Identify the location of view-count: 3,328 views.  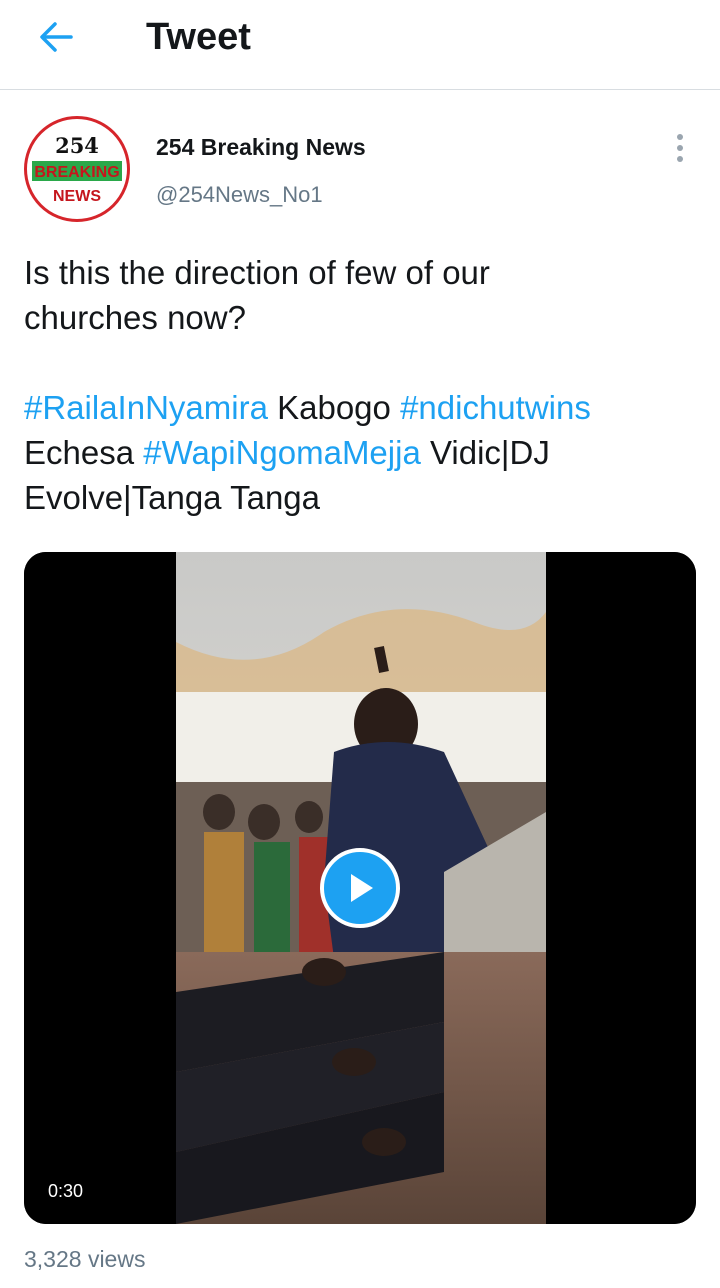
(85, 1259).